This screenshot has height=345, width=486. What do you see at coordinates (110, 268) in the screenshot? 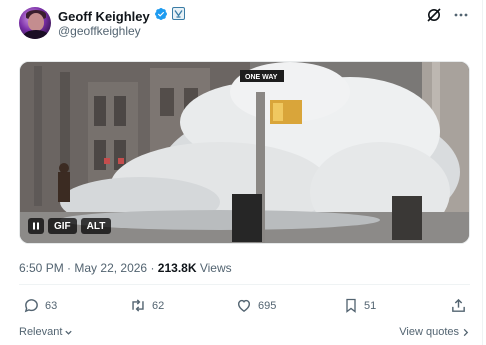
I see `tweet-date: May 22, 2026` at bounding box center [110, 268].